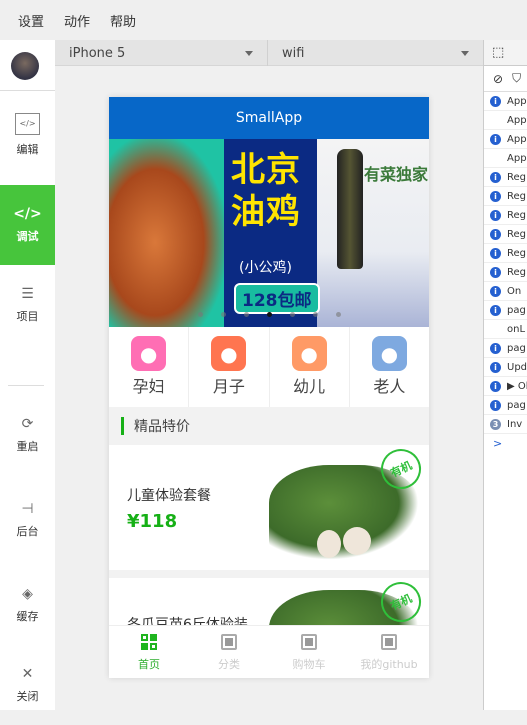 The width and height of the screenshot is (527, 725). Describe the element at coordinates (505, 79) in the screenshot. I see `console-toolbar: ⊘ ⛉` at that location.